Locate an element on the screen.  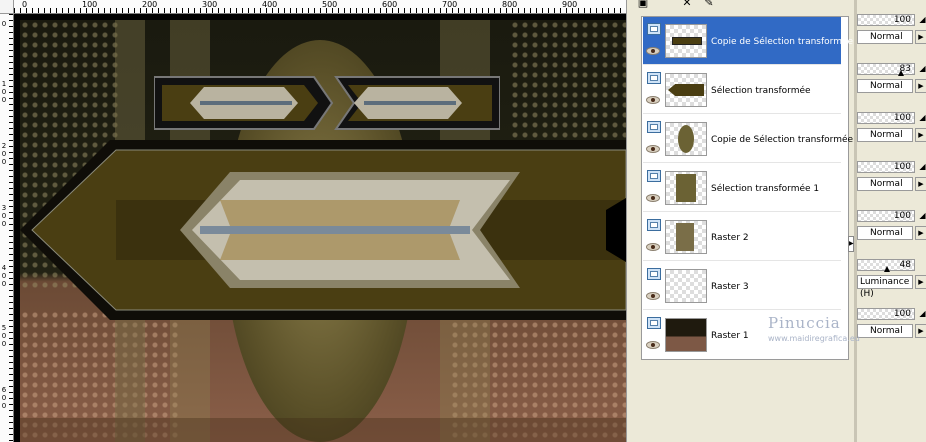
edit-icon: ✎ is located at coordinates (709, 5).